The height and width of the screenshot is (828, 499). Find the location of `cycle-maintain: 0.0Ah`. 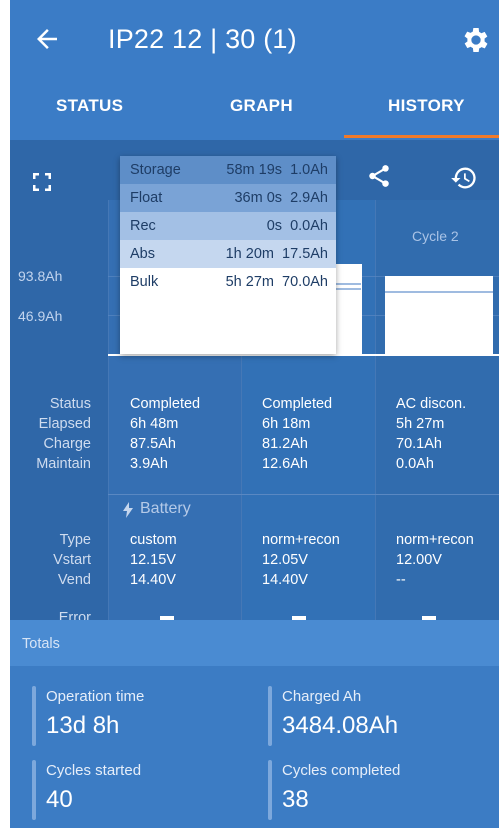

cycle-maintain: 0.0Ah is located at coordinates (415, 464).